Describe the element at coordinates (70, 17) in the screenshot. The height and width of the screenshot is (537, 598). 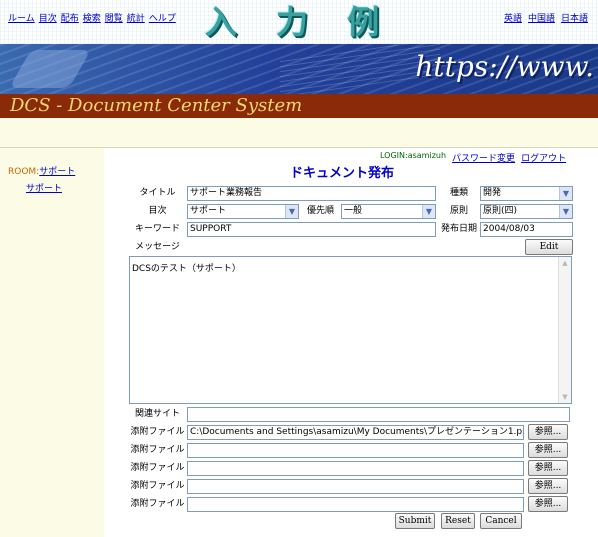
I see `menu-distribute: 配布` at that location.